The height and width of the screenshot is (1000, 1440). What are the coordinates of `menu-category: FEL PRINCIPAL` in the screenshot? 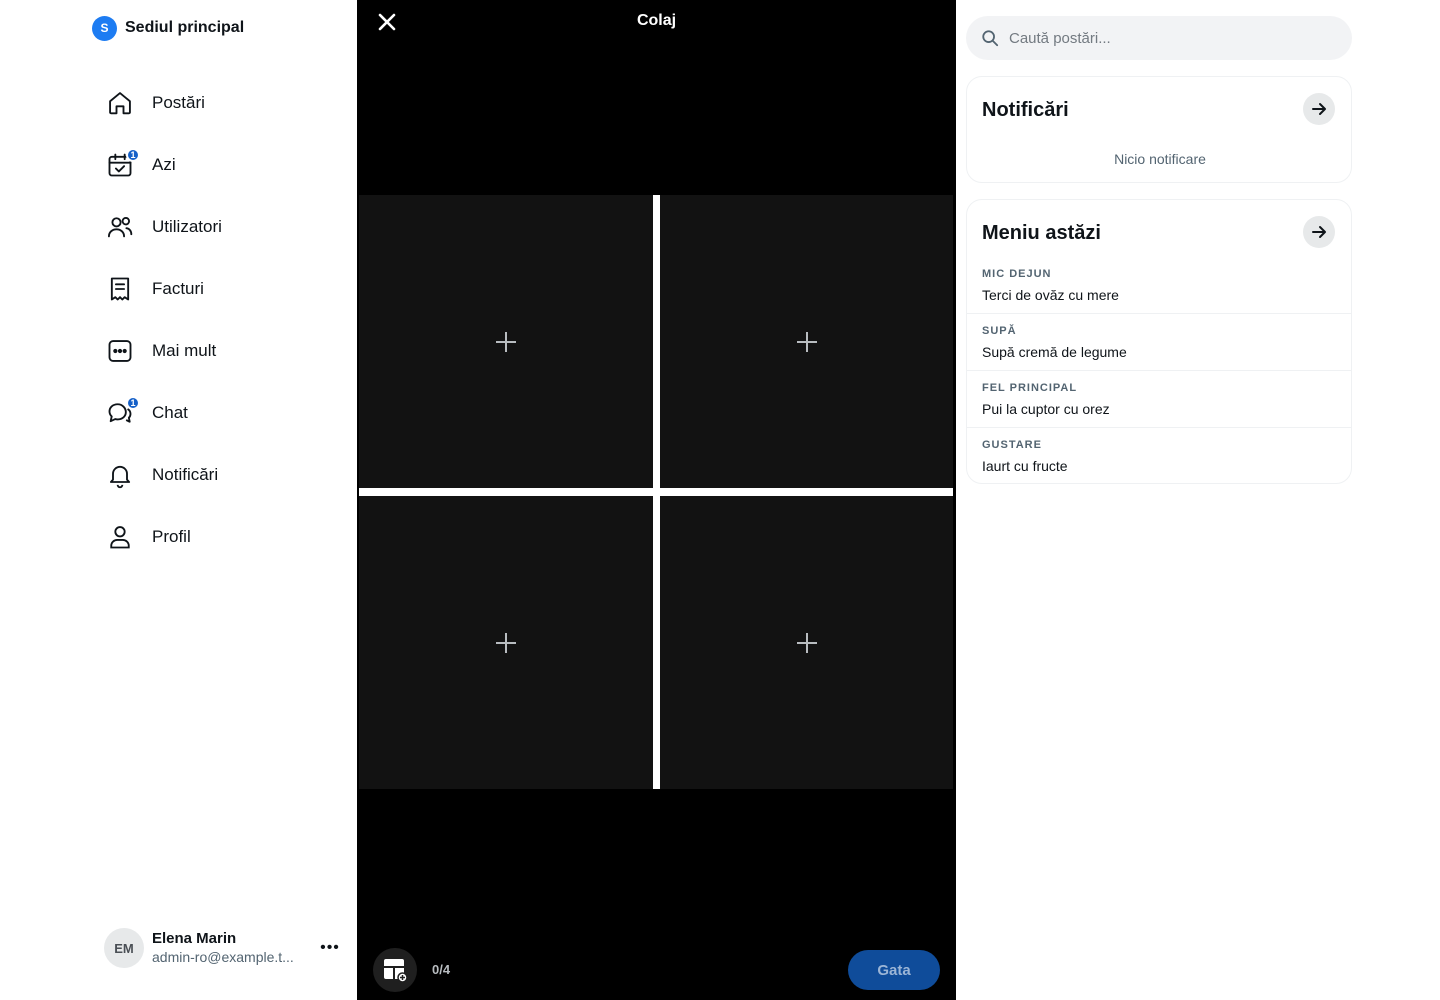 It's located at (1030, 388).